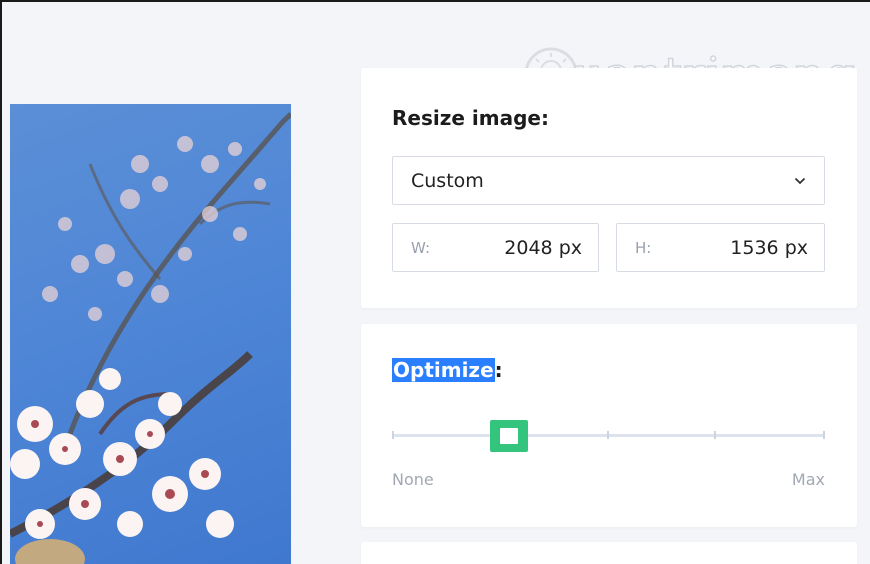  What do you see at coordinates (443, 370) in the screenshot?
I see `optimize-title-selected: Optimize` at bounding box center [443, 370].